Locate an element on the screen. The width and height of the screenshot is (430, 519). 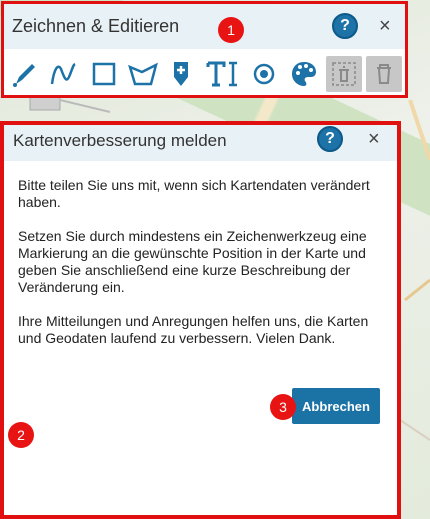
rectangle-icon is located at coordinates (104, 74).